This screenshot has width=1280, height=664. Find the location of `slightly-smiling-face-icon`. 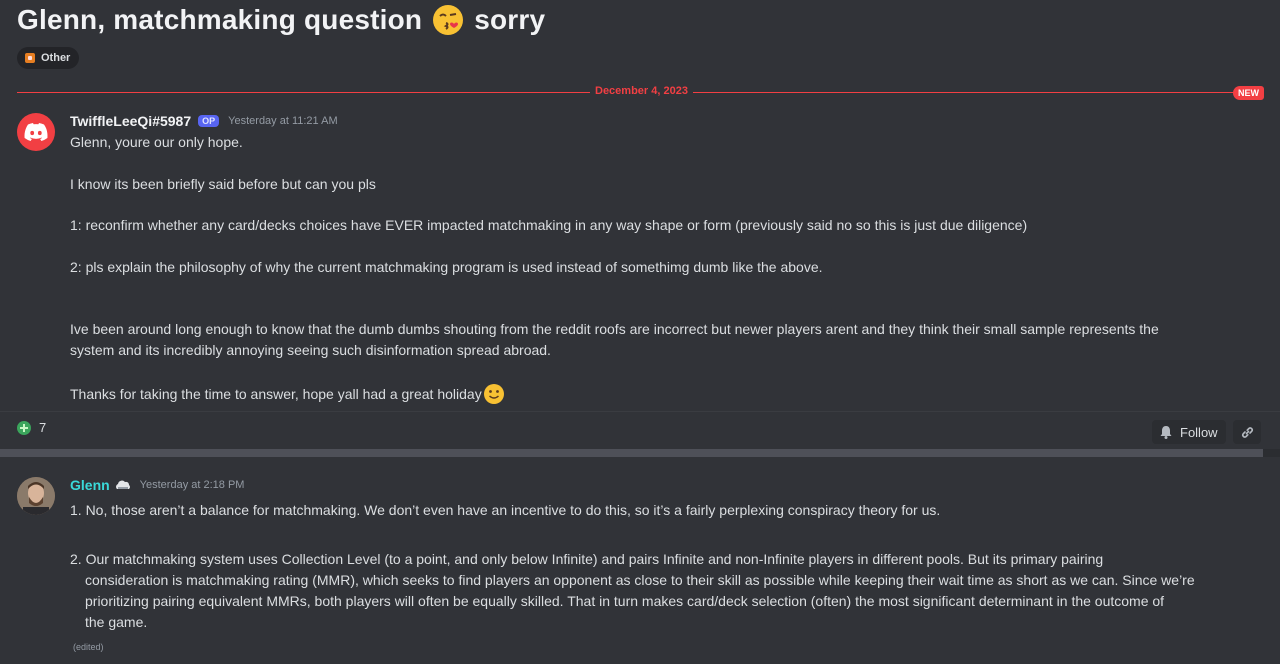

slightly-smiling-face-icon is located at coordinates (493, 394).